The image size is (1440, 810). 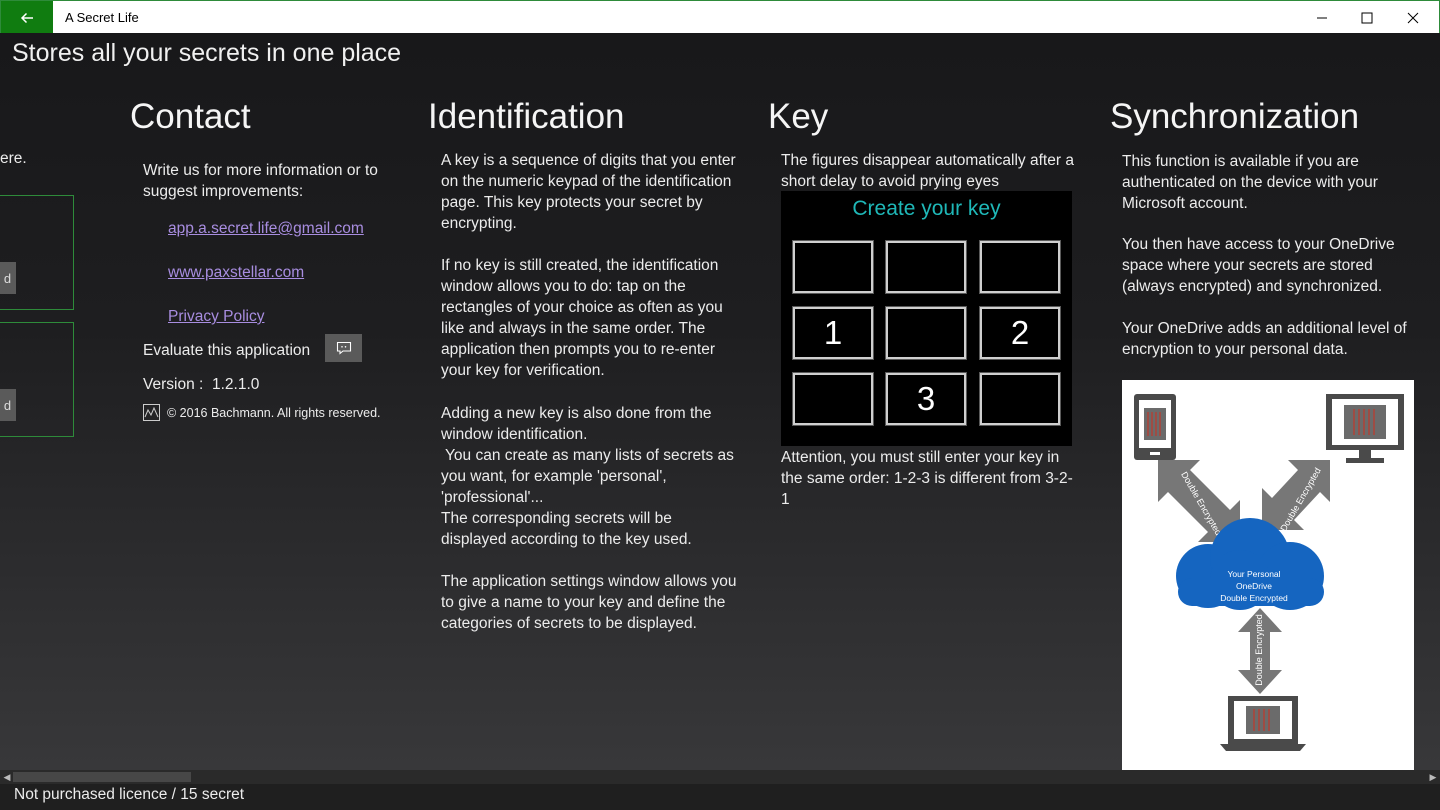 I want to click on minimize-icon, so click(x=1322, y=17).